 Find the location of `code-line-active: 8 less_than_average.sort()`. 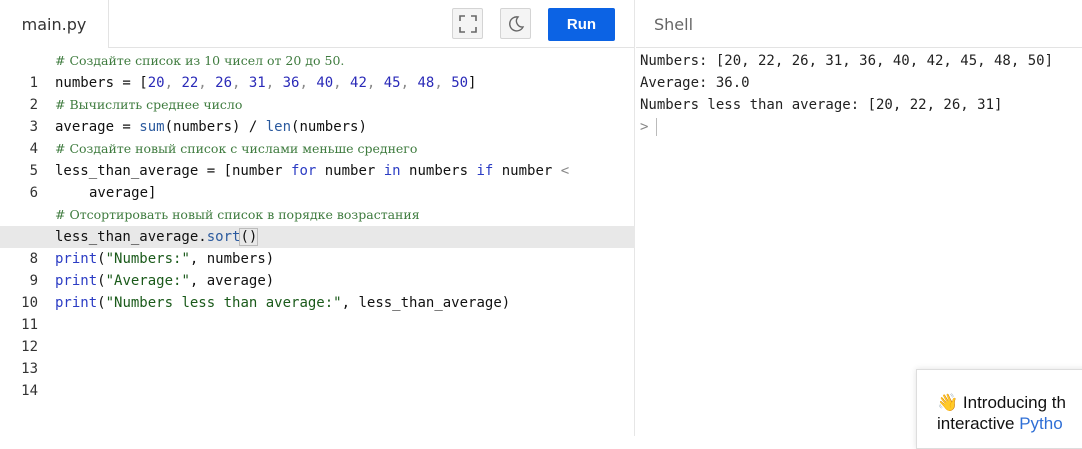

code-line-active: 8 less_than_average.sort() is located at coordinates (317, 246).